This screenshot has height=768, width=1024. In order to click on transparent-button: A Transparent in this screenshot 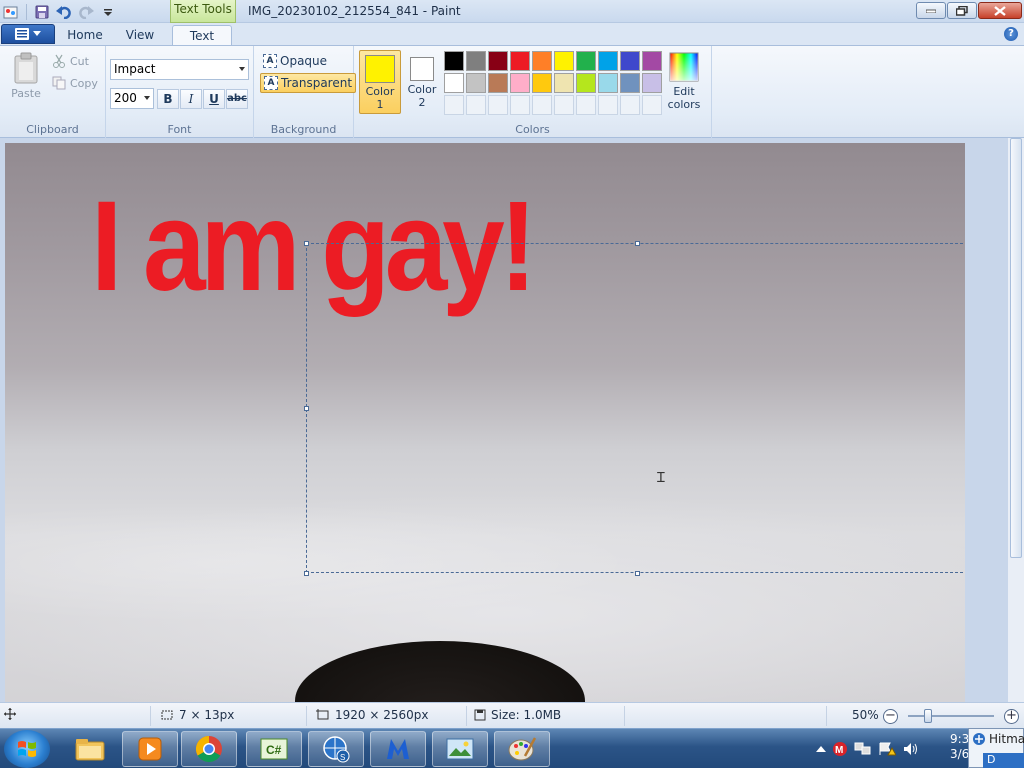, I will do `click(308, 83)`.